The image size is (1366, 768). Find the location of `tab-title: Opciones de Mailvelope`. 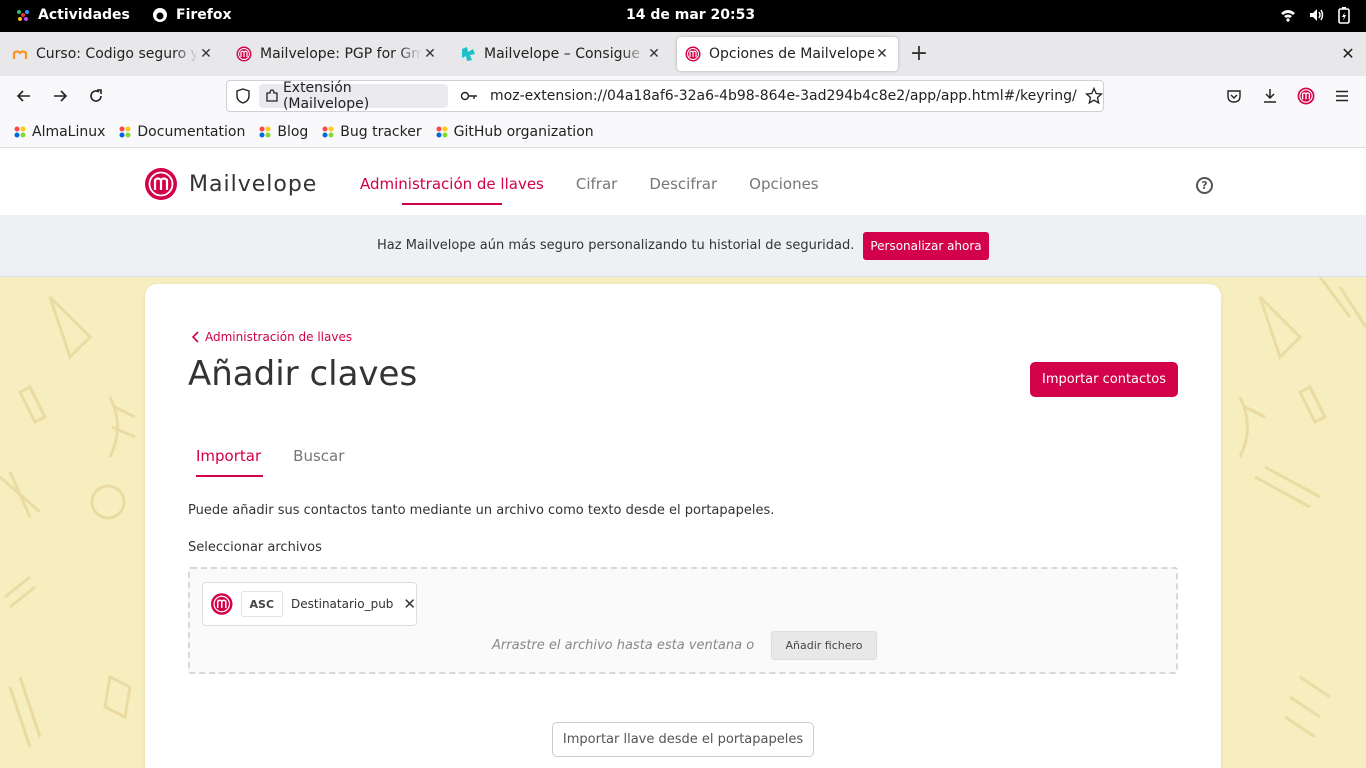

tab-title: Opciones de Mailvelope is located at coordinates (791, 54).